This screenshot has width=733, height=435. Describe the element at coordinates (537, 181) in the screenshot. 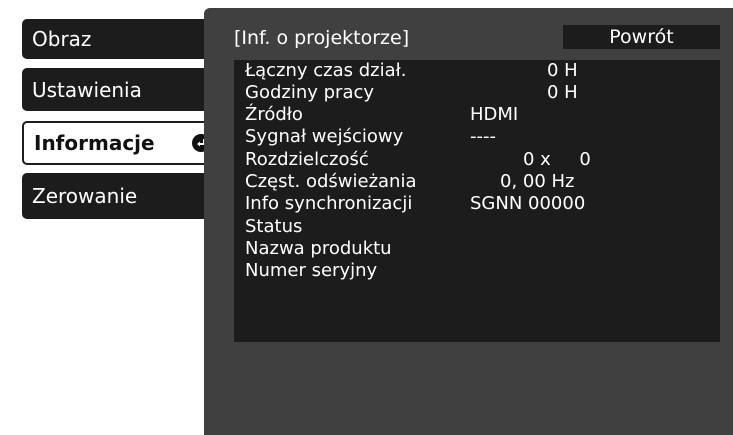

I see `row-value: 0, 00 Hz` at that location.